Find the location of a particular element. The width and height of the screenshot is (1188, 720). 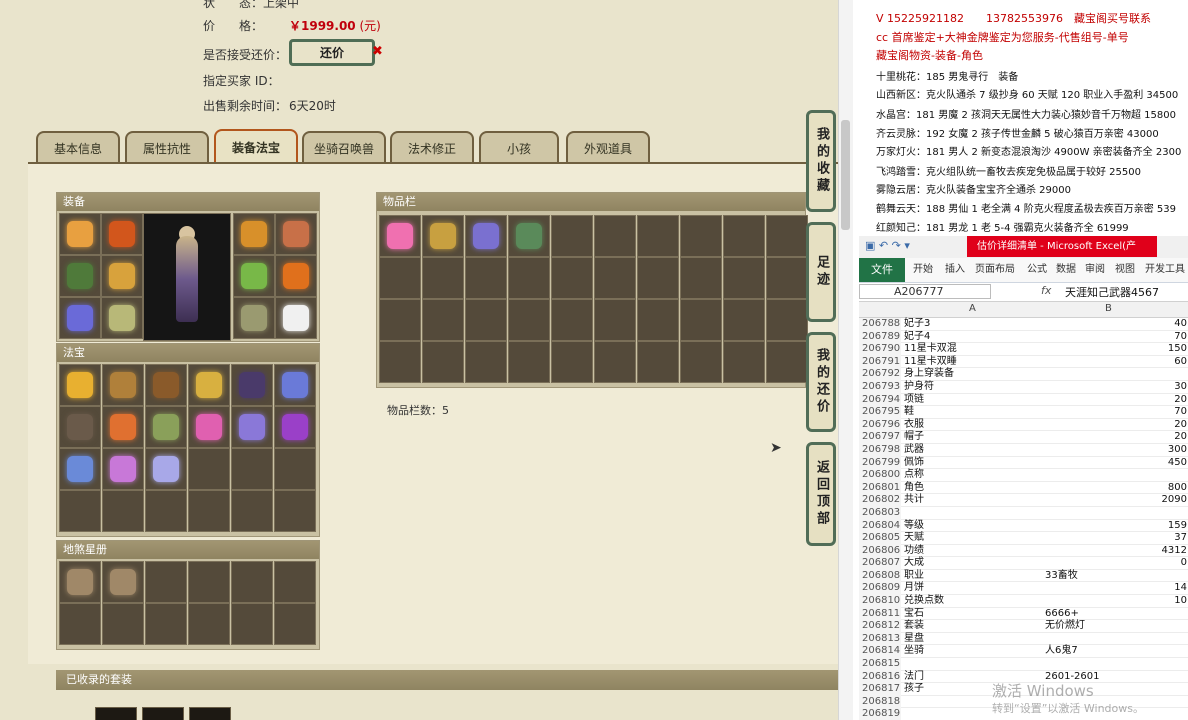

row-number: 206801 is located at coordinates (880, 488).